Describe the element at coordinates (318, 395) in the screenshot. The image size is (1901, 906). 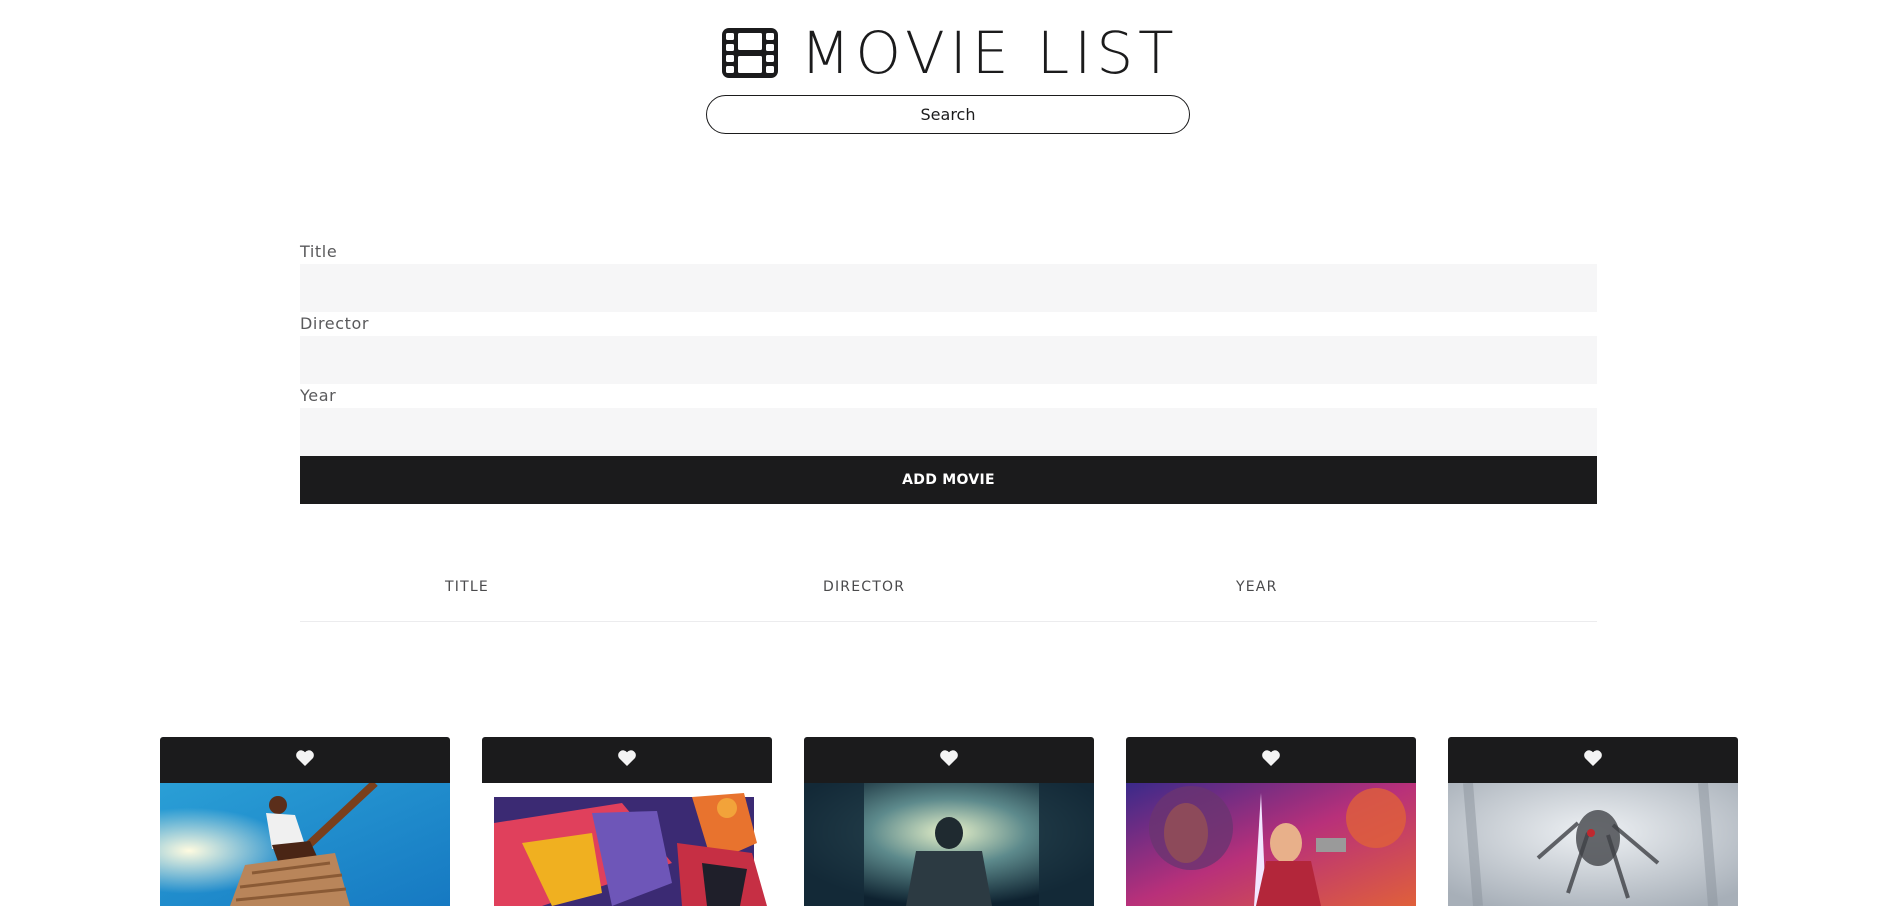
I see `year-label: Year` at that location.